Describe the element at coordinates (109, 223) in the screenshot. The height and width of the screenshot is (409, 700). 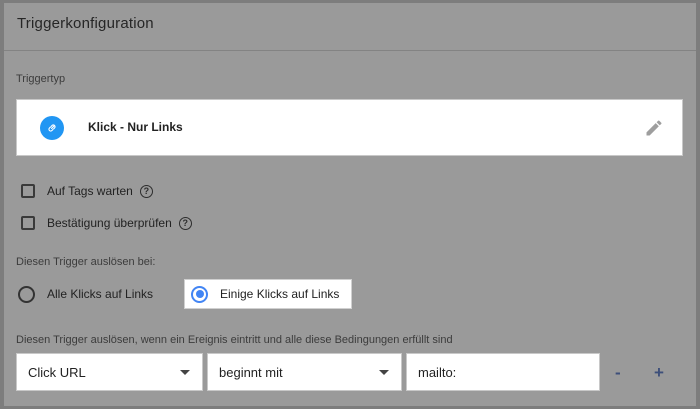
I see `check-validation-label: Bestätigung überprüfen` at that location.